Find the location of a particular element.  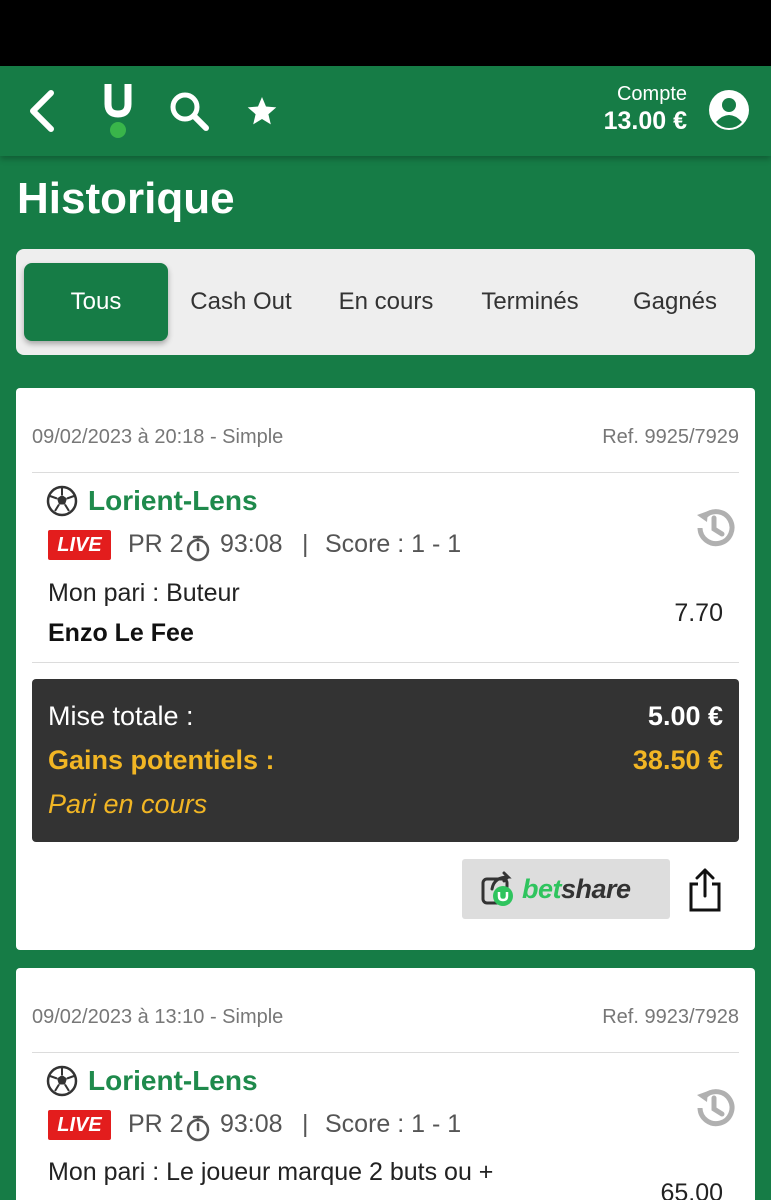

bet-odds: 7.70 is located at coordinates (698, 613).